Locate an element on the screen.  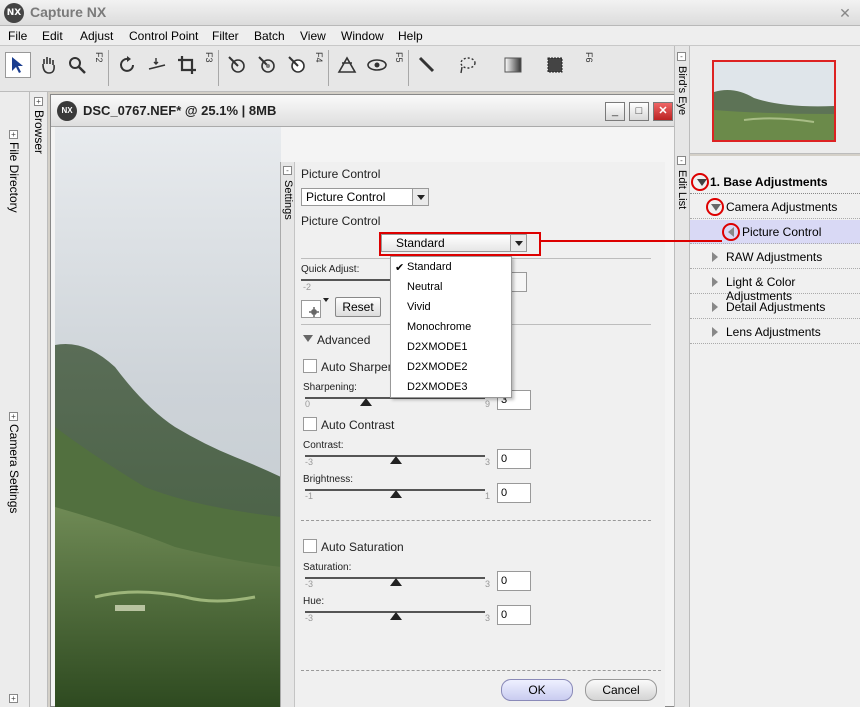
camera-settings-expand-icon: + is located at coordinates (13, 416).